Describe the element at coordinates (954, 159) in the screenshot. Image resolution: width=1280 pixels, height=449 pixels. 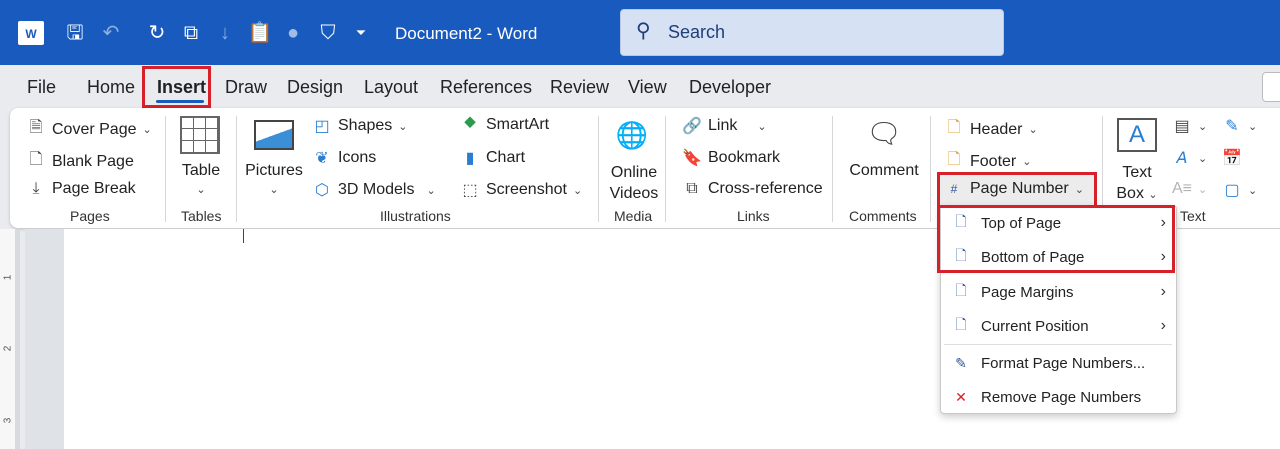
I see `footer-icon: 🗋` at that location.